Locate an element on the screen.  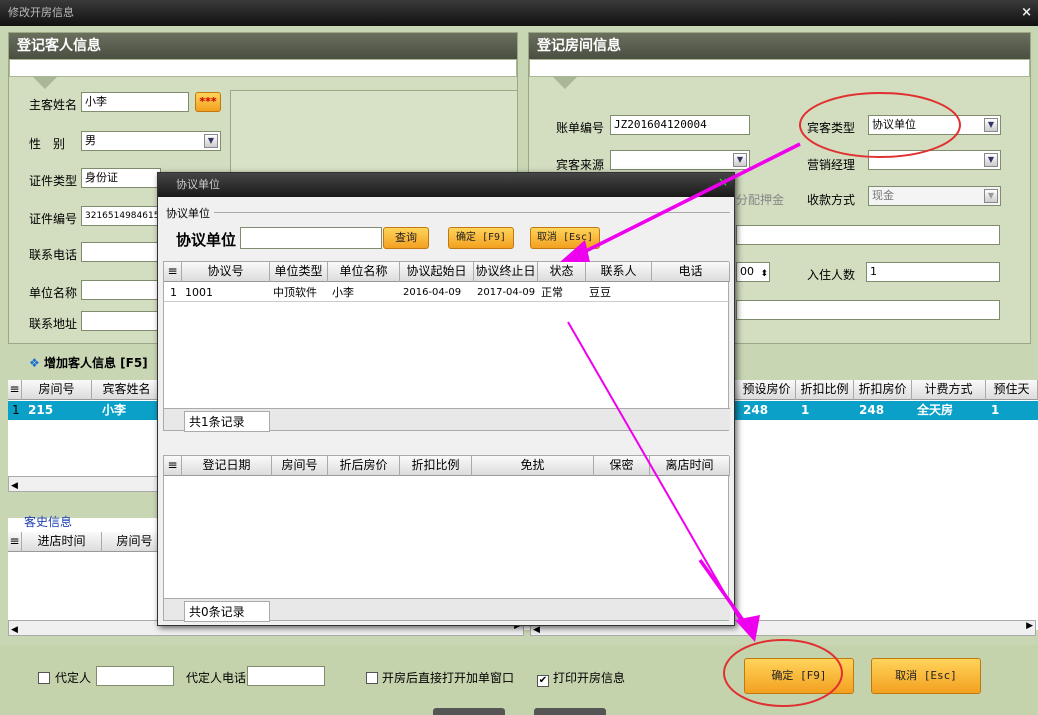
annotation-circle-confirm is located at coordinates (783, 673).